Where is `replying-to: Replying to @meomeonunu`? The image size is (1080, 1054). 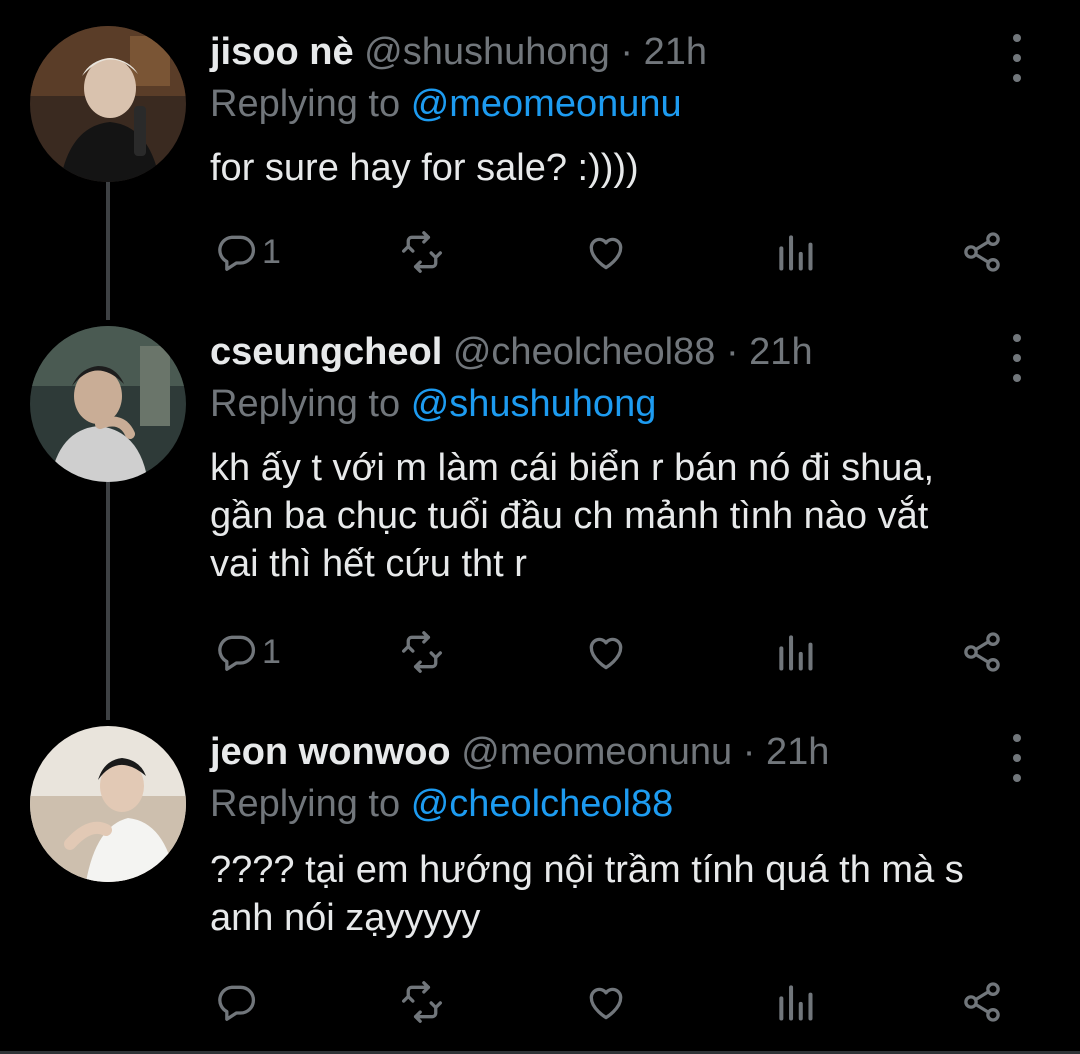 replying-to: Replying to @meomeonunu is located at coordinates (446, 104).